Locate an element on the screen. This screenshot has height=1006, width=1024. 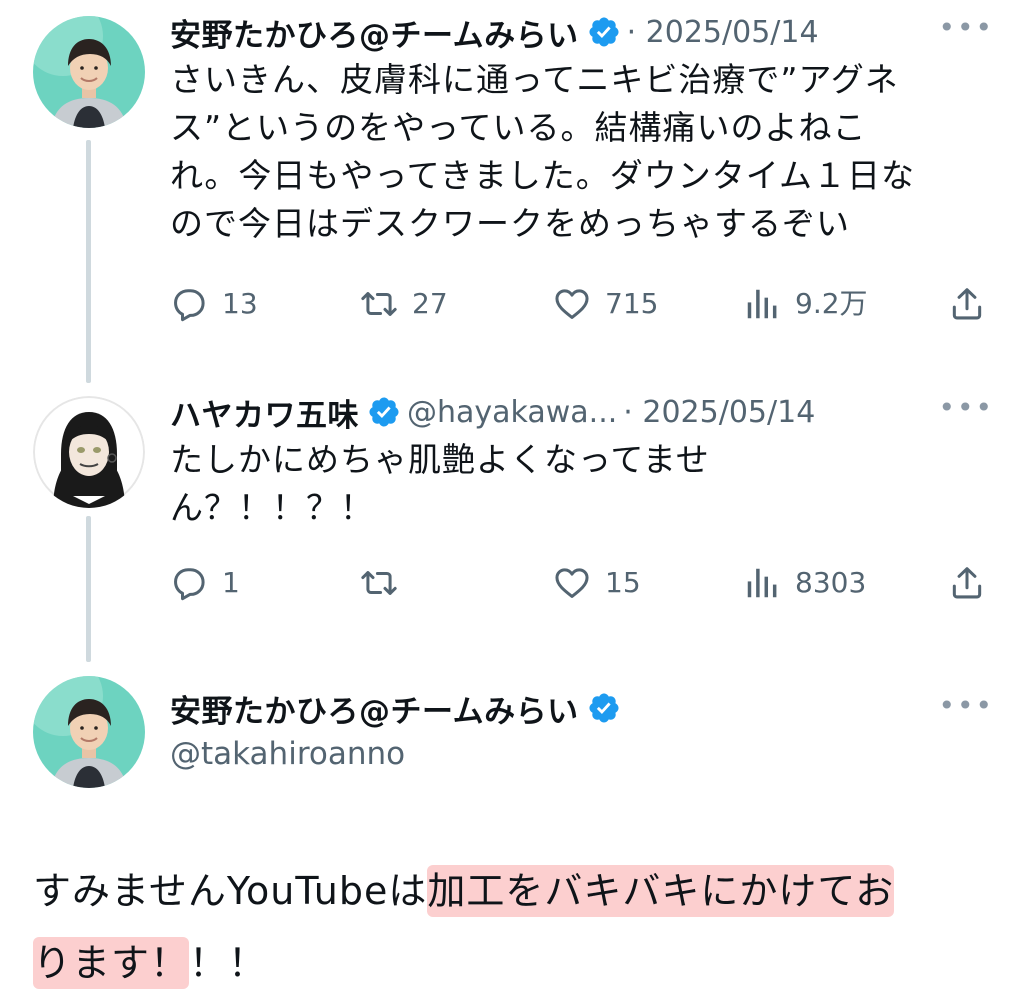
tweet-text-line: さいきん、皮膚科に通ってニキビ治療で”アグネ is located at coordinates (534, 79).